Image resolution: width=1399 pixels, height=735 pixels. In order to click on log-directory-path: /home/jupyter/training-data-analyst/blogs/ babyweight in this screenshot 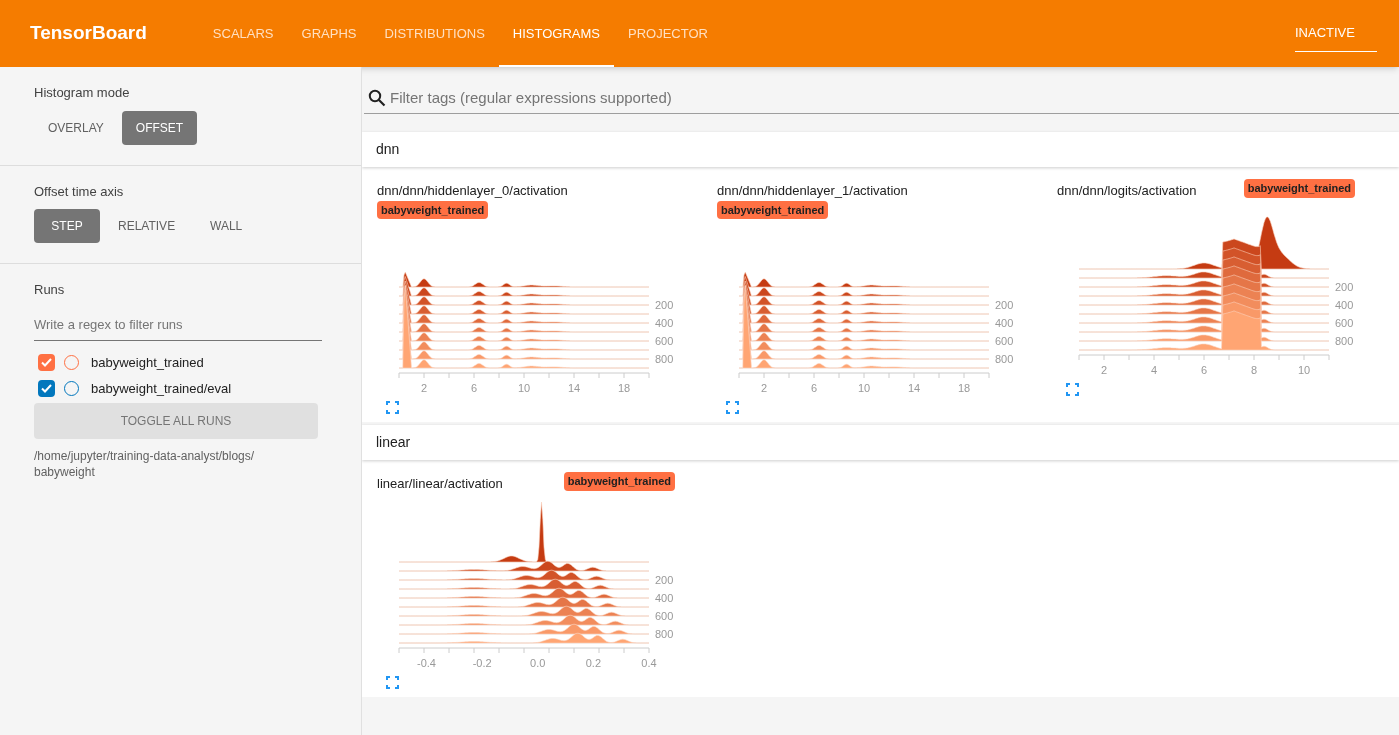, I will do `click(145, 464)`.